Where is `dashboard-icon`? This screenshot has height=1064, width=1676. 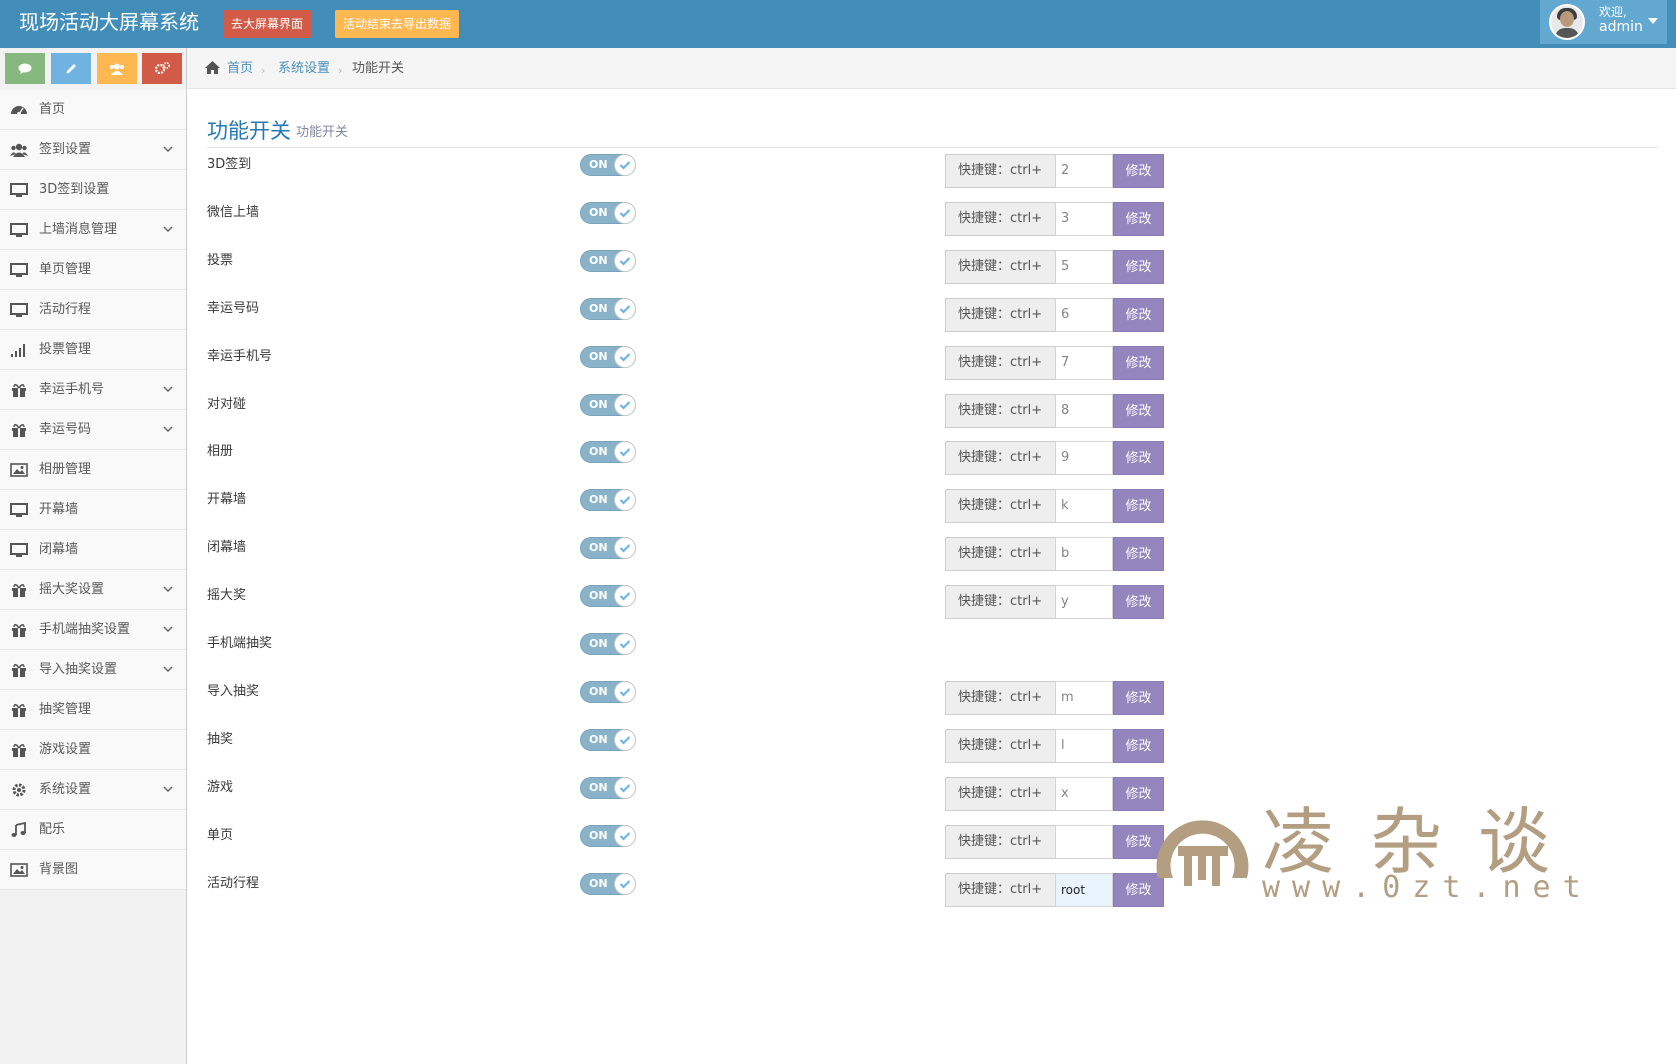
dashboard-icon is located at coordinates (19, 111).